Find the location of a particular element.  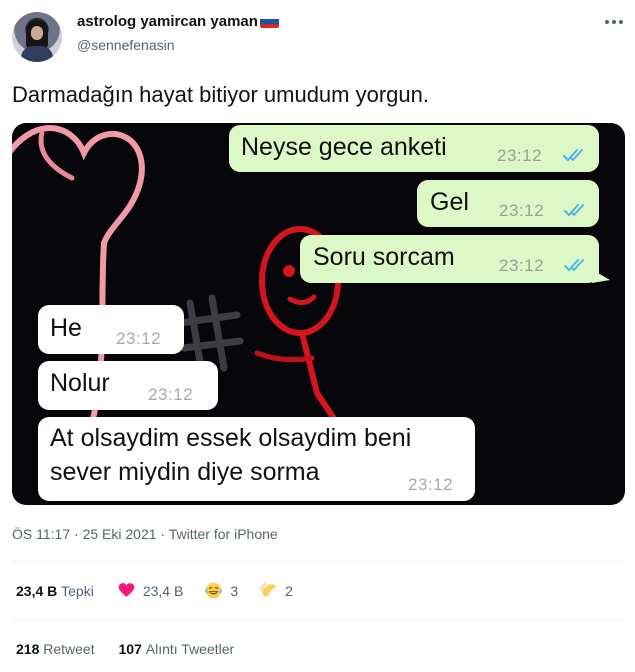

message-text: Gel is located at coordinates (449, 202).